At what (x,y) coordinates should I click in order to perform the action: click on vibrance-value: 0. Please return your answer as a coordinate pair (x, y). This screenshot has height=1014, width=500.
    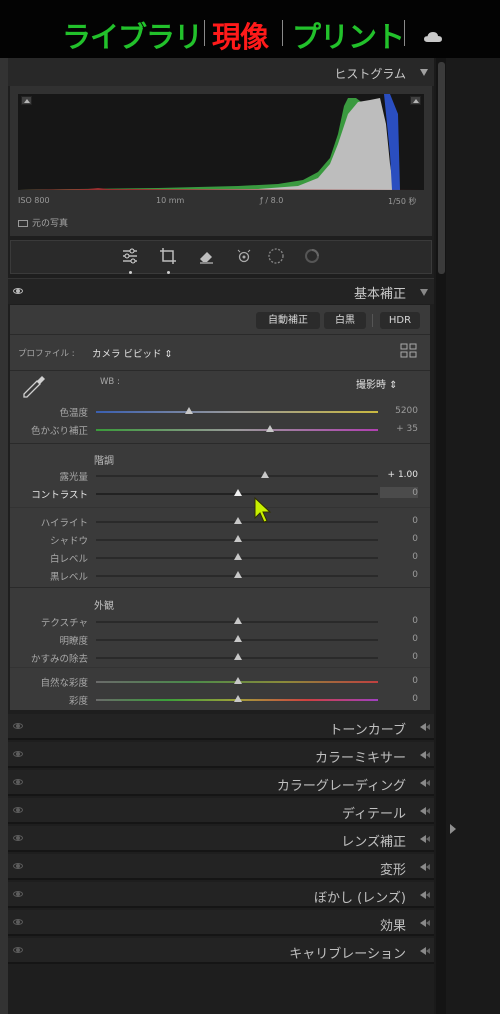
    Looking at the image, I should click on (415, 681).